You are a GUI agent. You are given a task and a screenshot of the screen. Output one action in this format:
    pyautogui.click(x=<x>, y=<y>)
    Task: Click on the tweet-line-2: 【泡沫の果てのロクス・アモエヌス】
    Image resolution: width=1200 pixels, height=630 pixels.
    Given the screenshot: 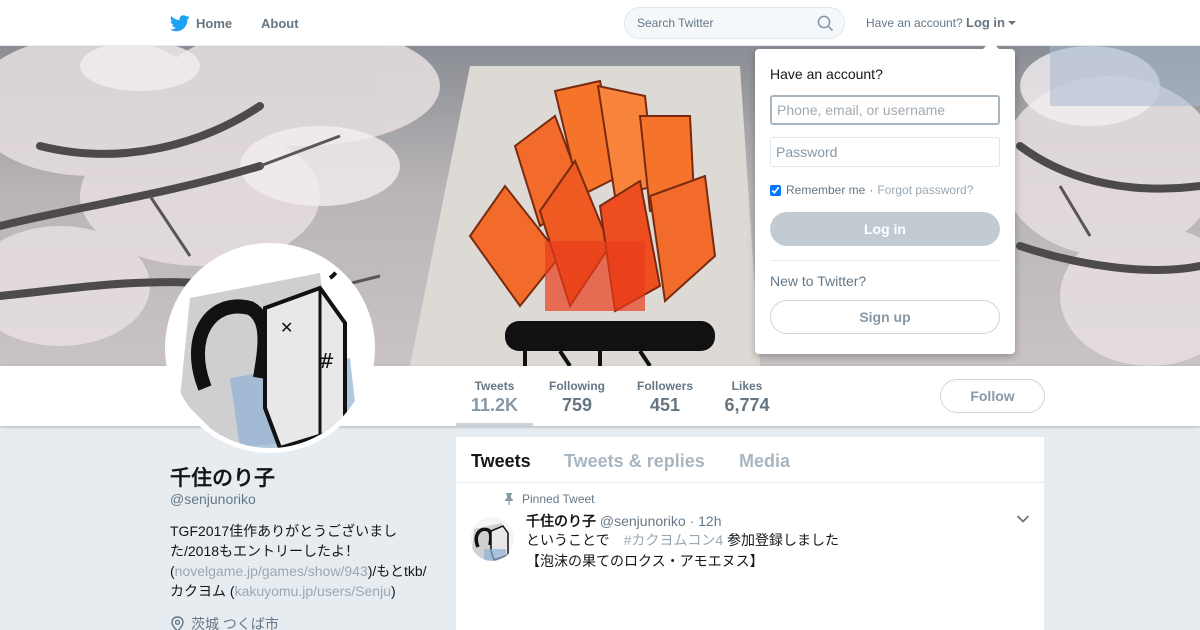 What is the action you would take?
    pyautogui.click(x=645, y=561)
    